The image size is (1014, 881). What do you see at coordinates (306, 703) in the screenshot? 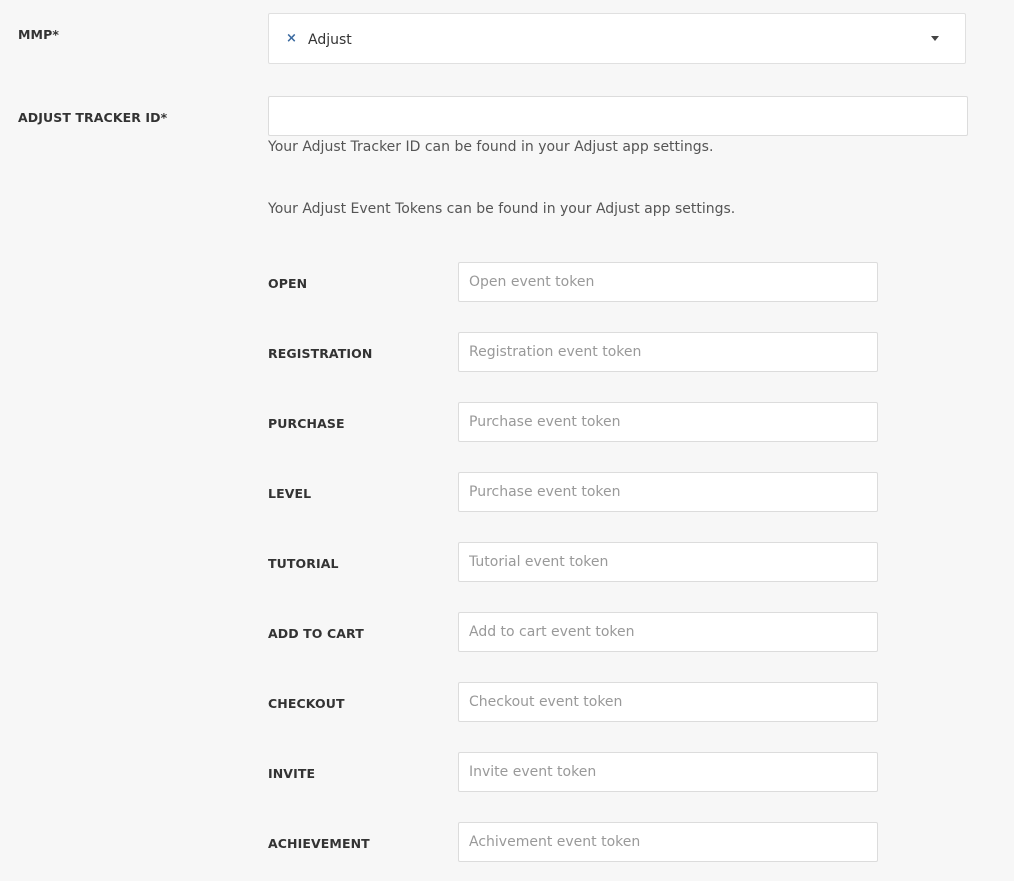
I see `event-label-checkout: CHECKOUT` at bounding box center [306, 703].